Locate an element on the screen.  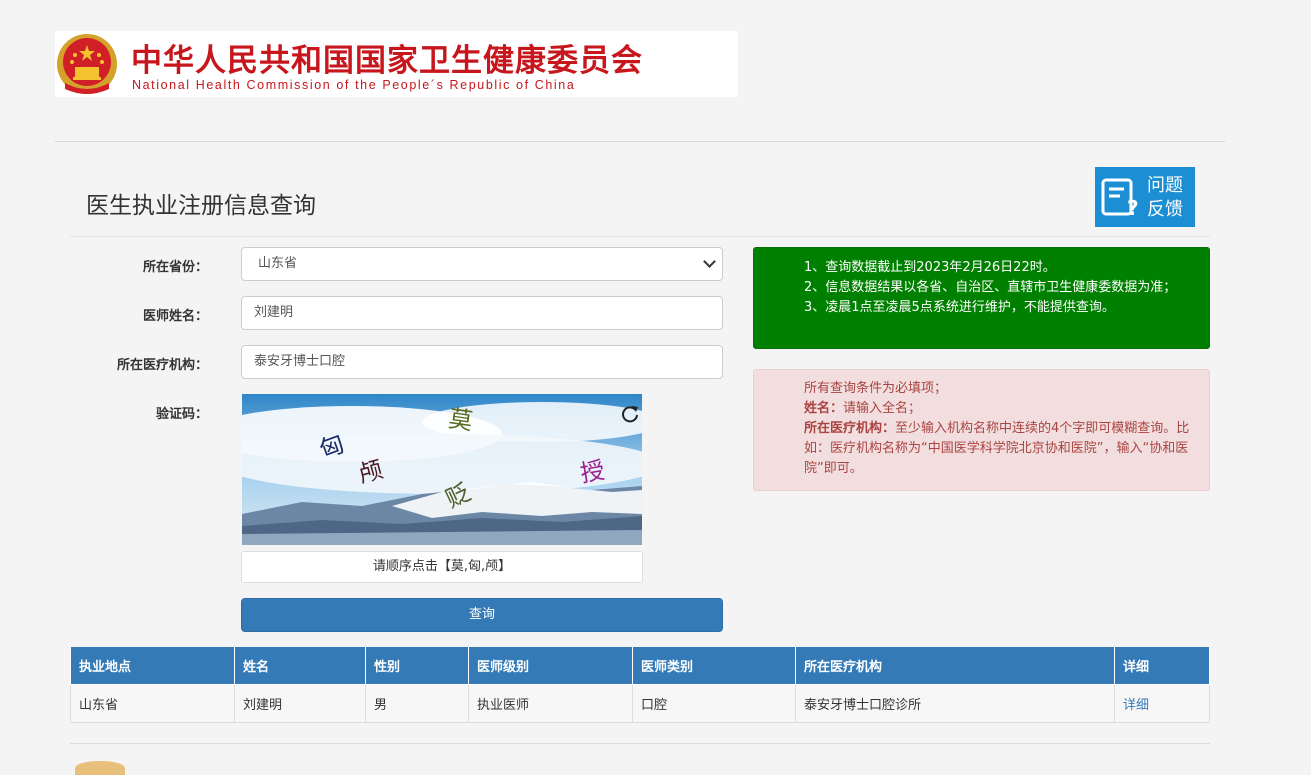
column-header: 性别 is located at coordinates (417, 666).